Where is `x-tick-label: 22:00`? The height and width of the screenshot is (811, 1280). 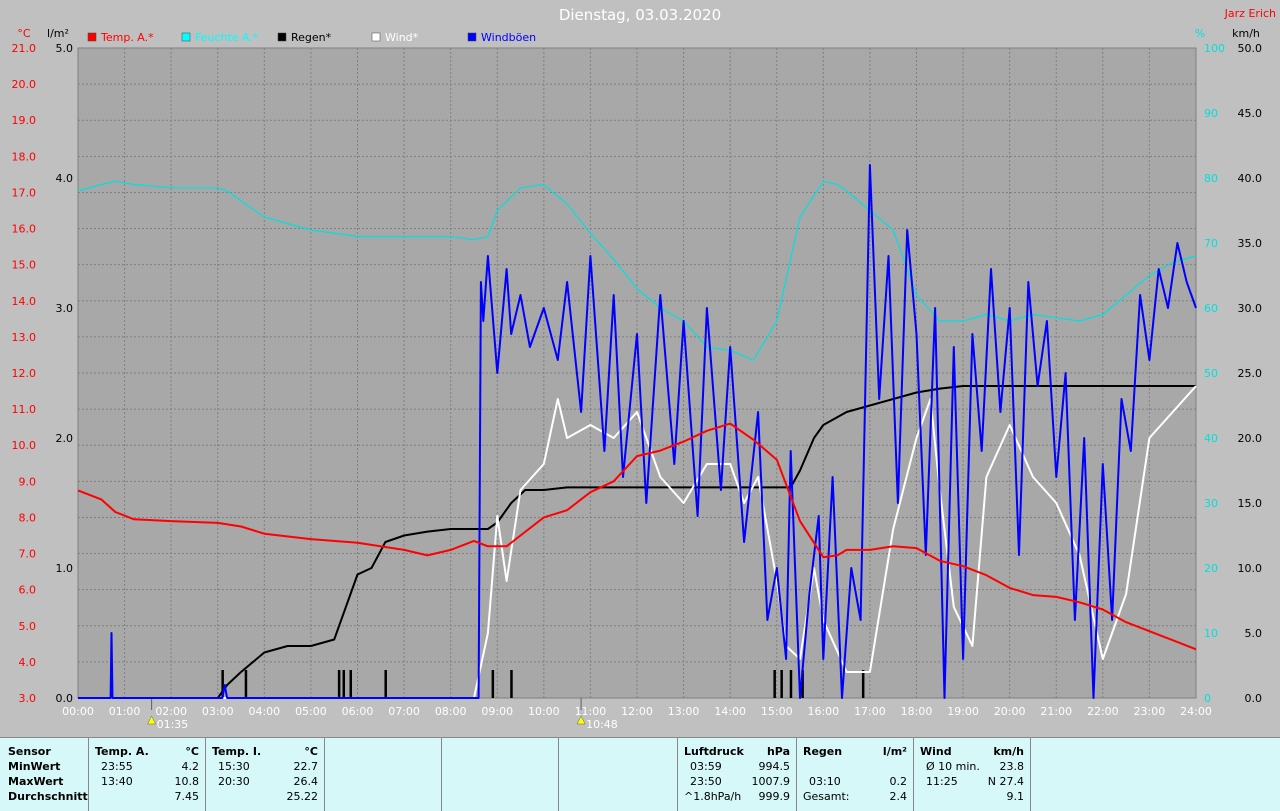 x-tick-label: 22:00 is located at coordinates (1103, 711).